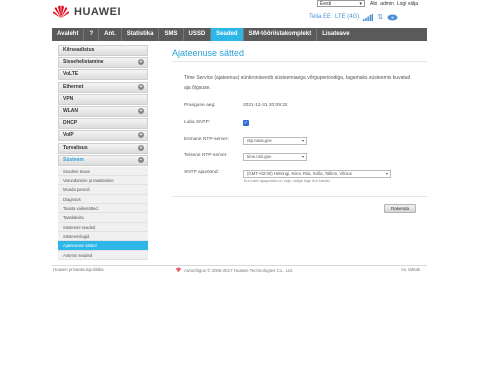  I want to click on secondary-ntp-select: time.nist.gov ▾, so click(275, 157).